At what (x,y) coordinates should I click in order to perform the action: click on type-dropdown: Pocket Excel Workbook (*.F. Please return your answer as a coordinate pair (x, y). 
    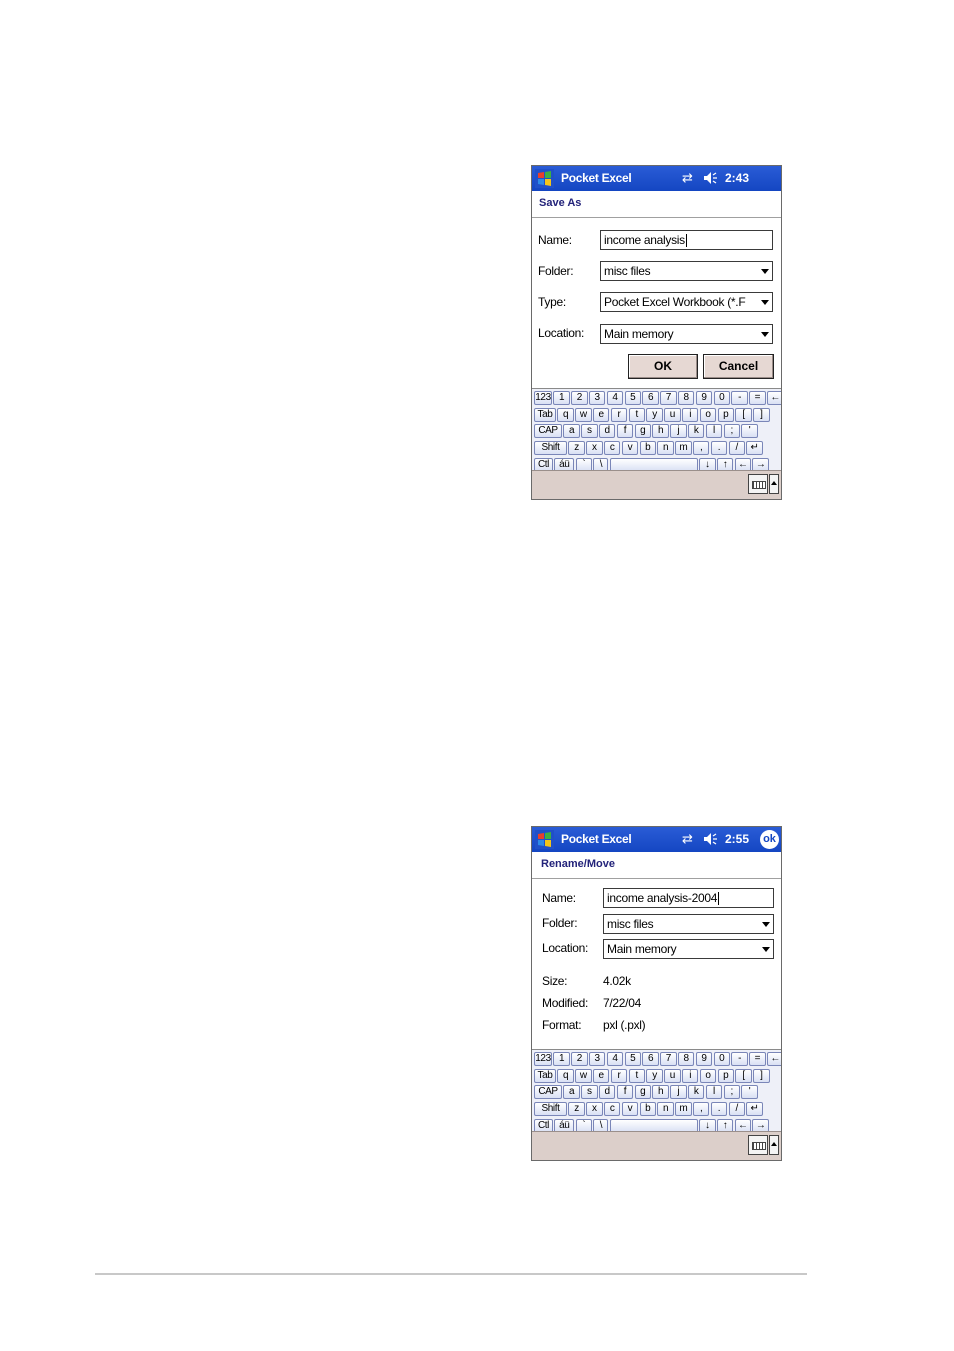
    Looking at the image, I should click on (686, 302).